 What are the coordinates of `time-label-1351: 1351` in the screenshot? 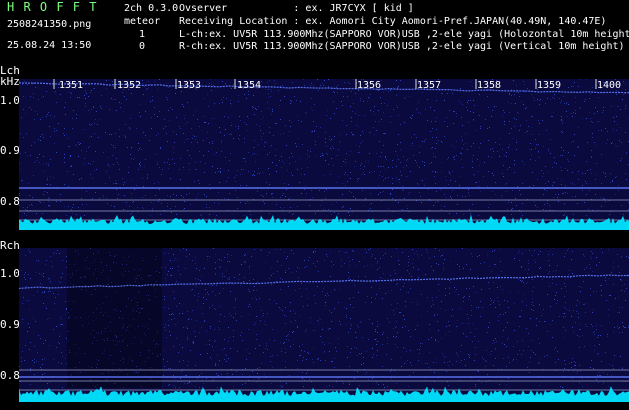 It's located at (71, 85).